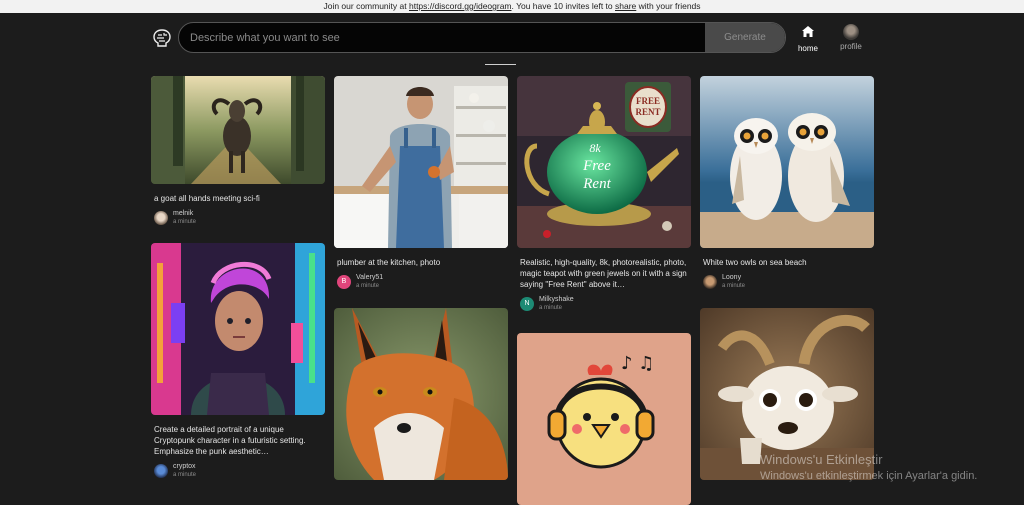 Image resolution: width=1024 pixels, height=505 pixels. I want to click on nav-profile: profile, so click(851, 38).